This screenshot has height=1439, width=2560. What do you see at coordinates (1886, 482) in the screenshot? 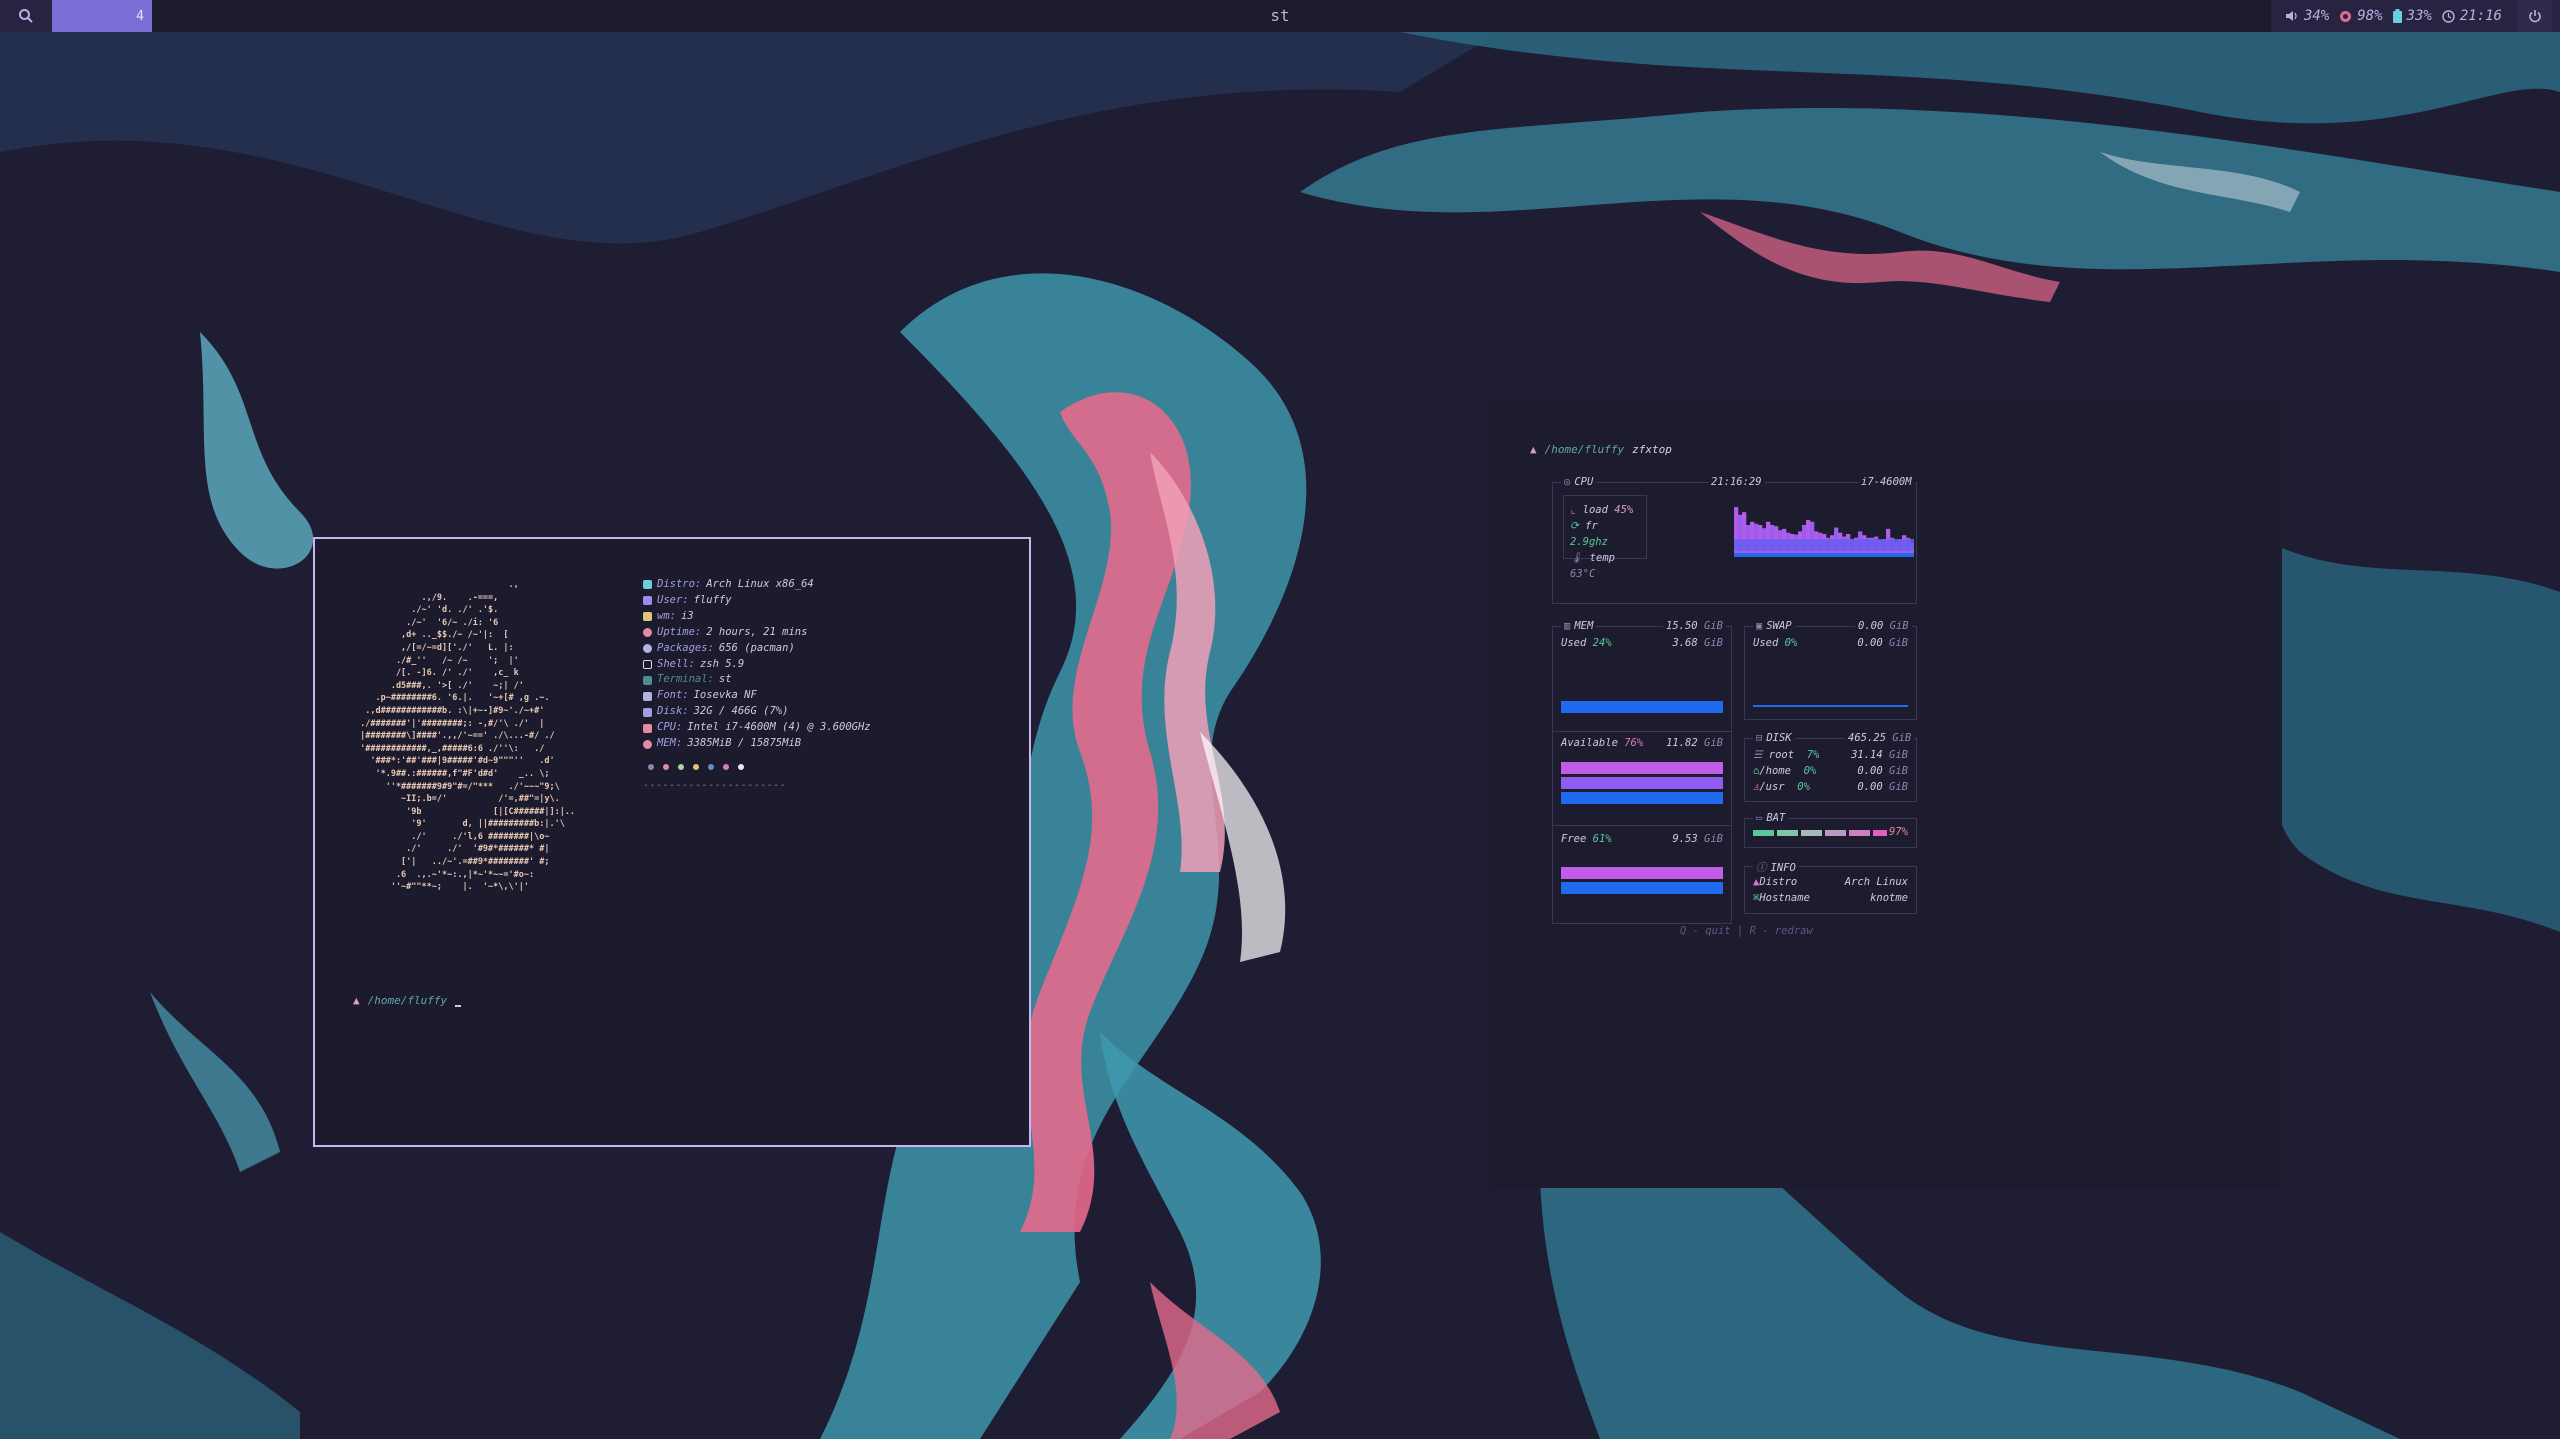
I see `cpu-model: i7-4600M` at bounding box center [1886, 482].